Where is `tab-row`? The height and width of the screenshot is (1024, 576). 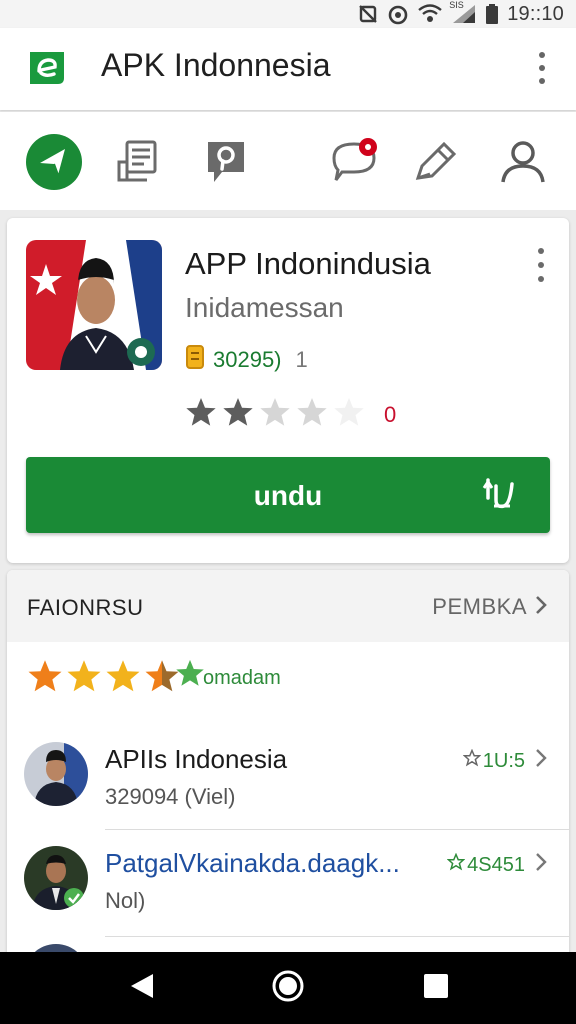 tab-row is located at coordinates (288, 161).